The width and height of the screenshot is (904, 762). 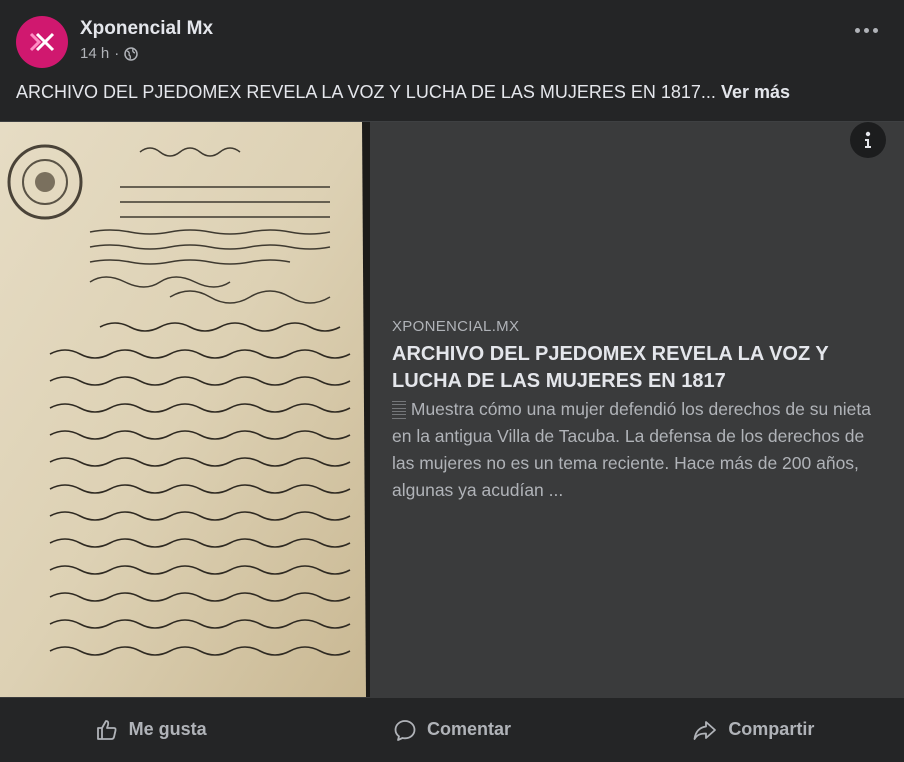 What do you see at coordinates (452, 39) in the screenshot?
I see `post-header: Xponencial Mx 14 h ·` at bounding box center [452, 39].